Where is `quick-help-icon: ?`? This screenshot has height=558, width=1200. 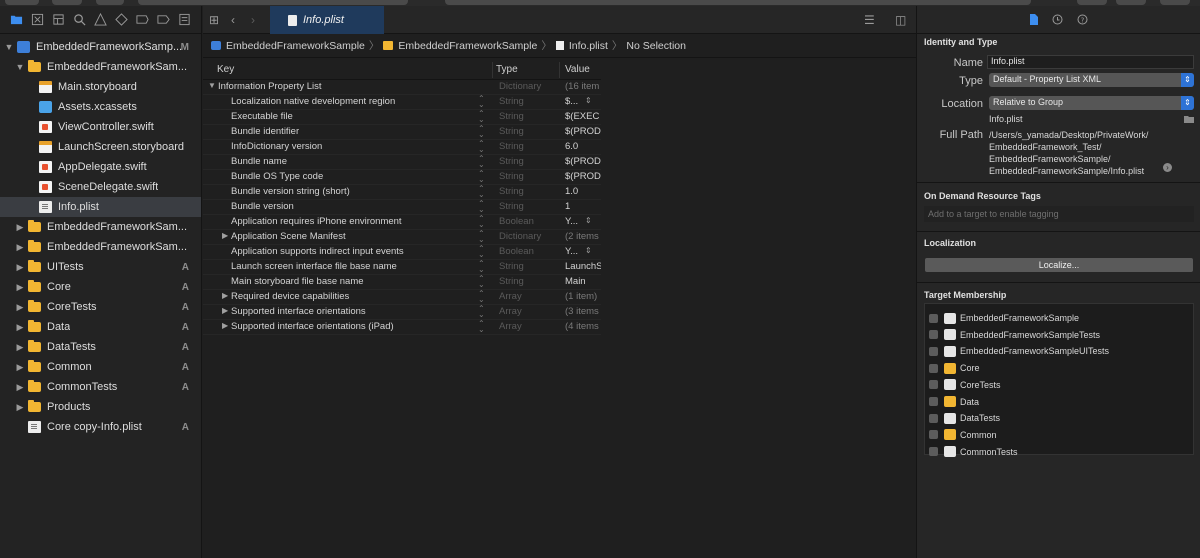
quick-help-icon: ? is located at coordinates (1082, 19).